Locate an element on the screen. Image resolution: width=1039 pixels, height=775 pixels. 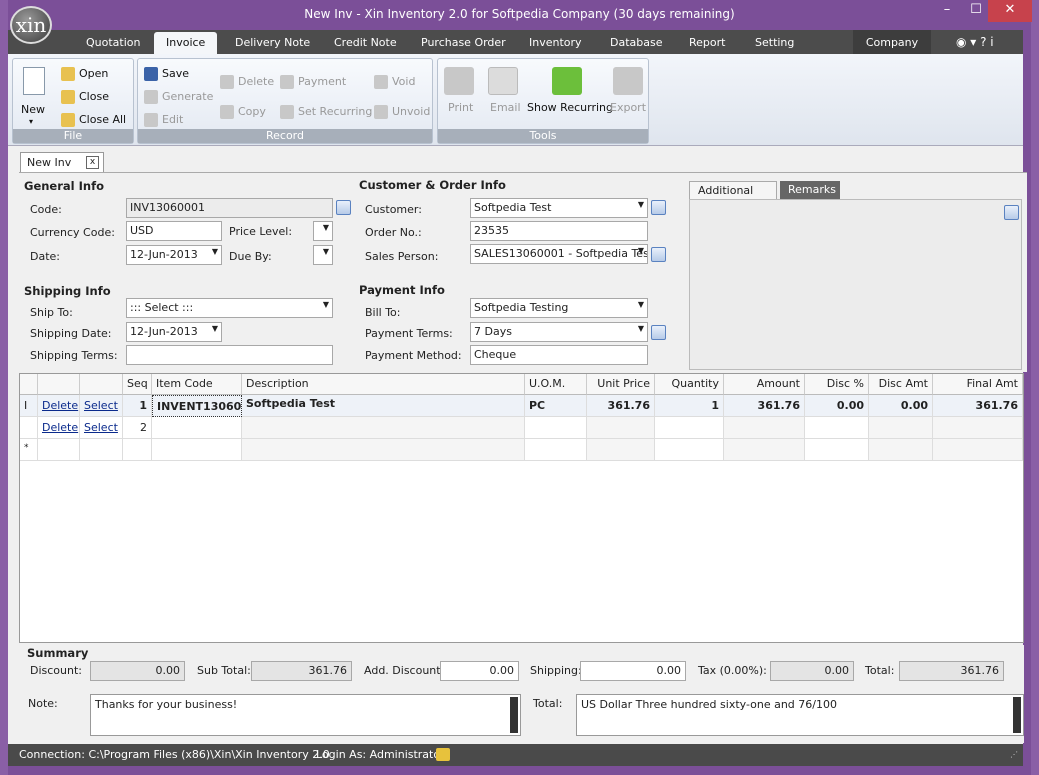
row-marker: I is located at coordinates (29, 406).